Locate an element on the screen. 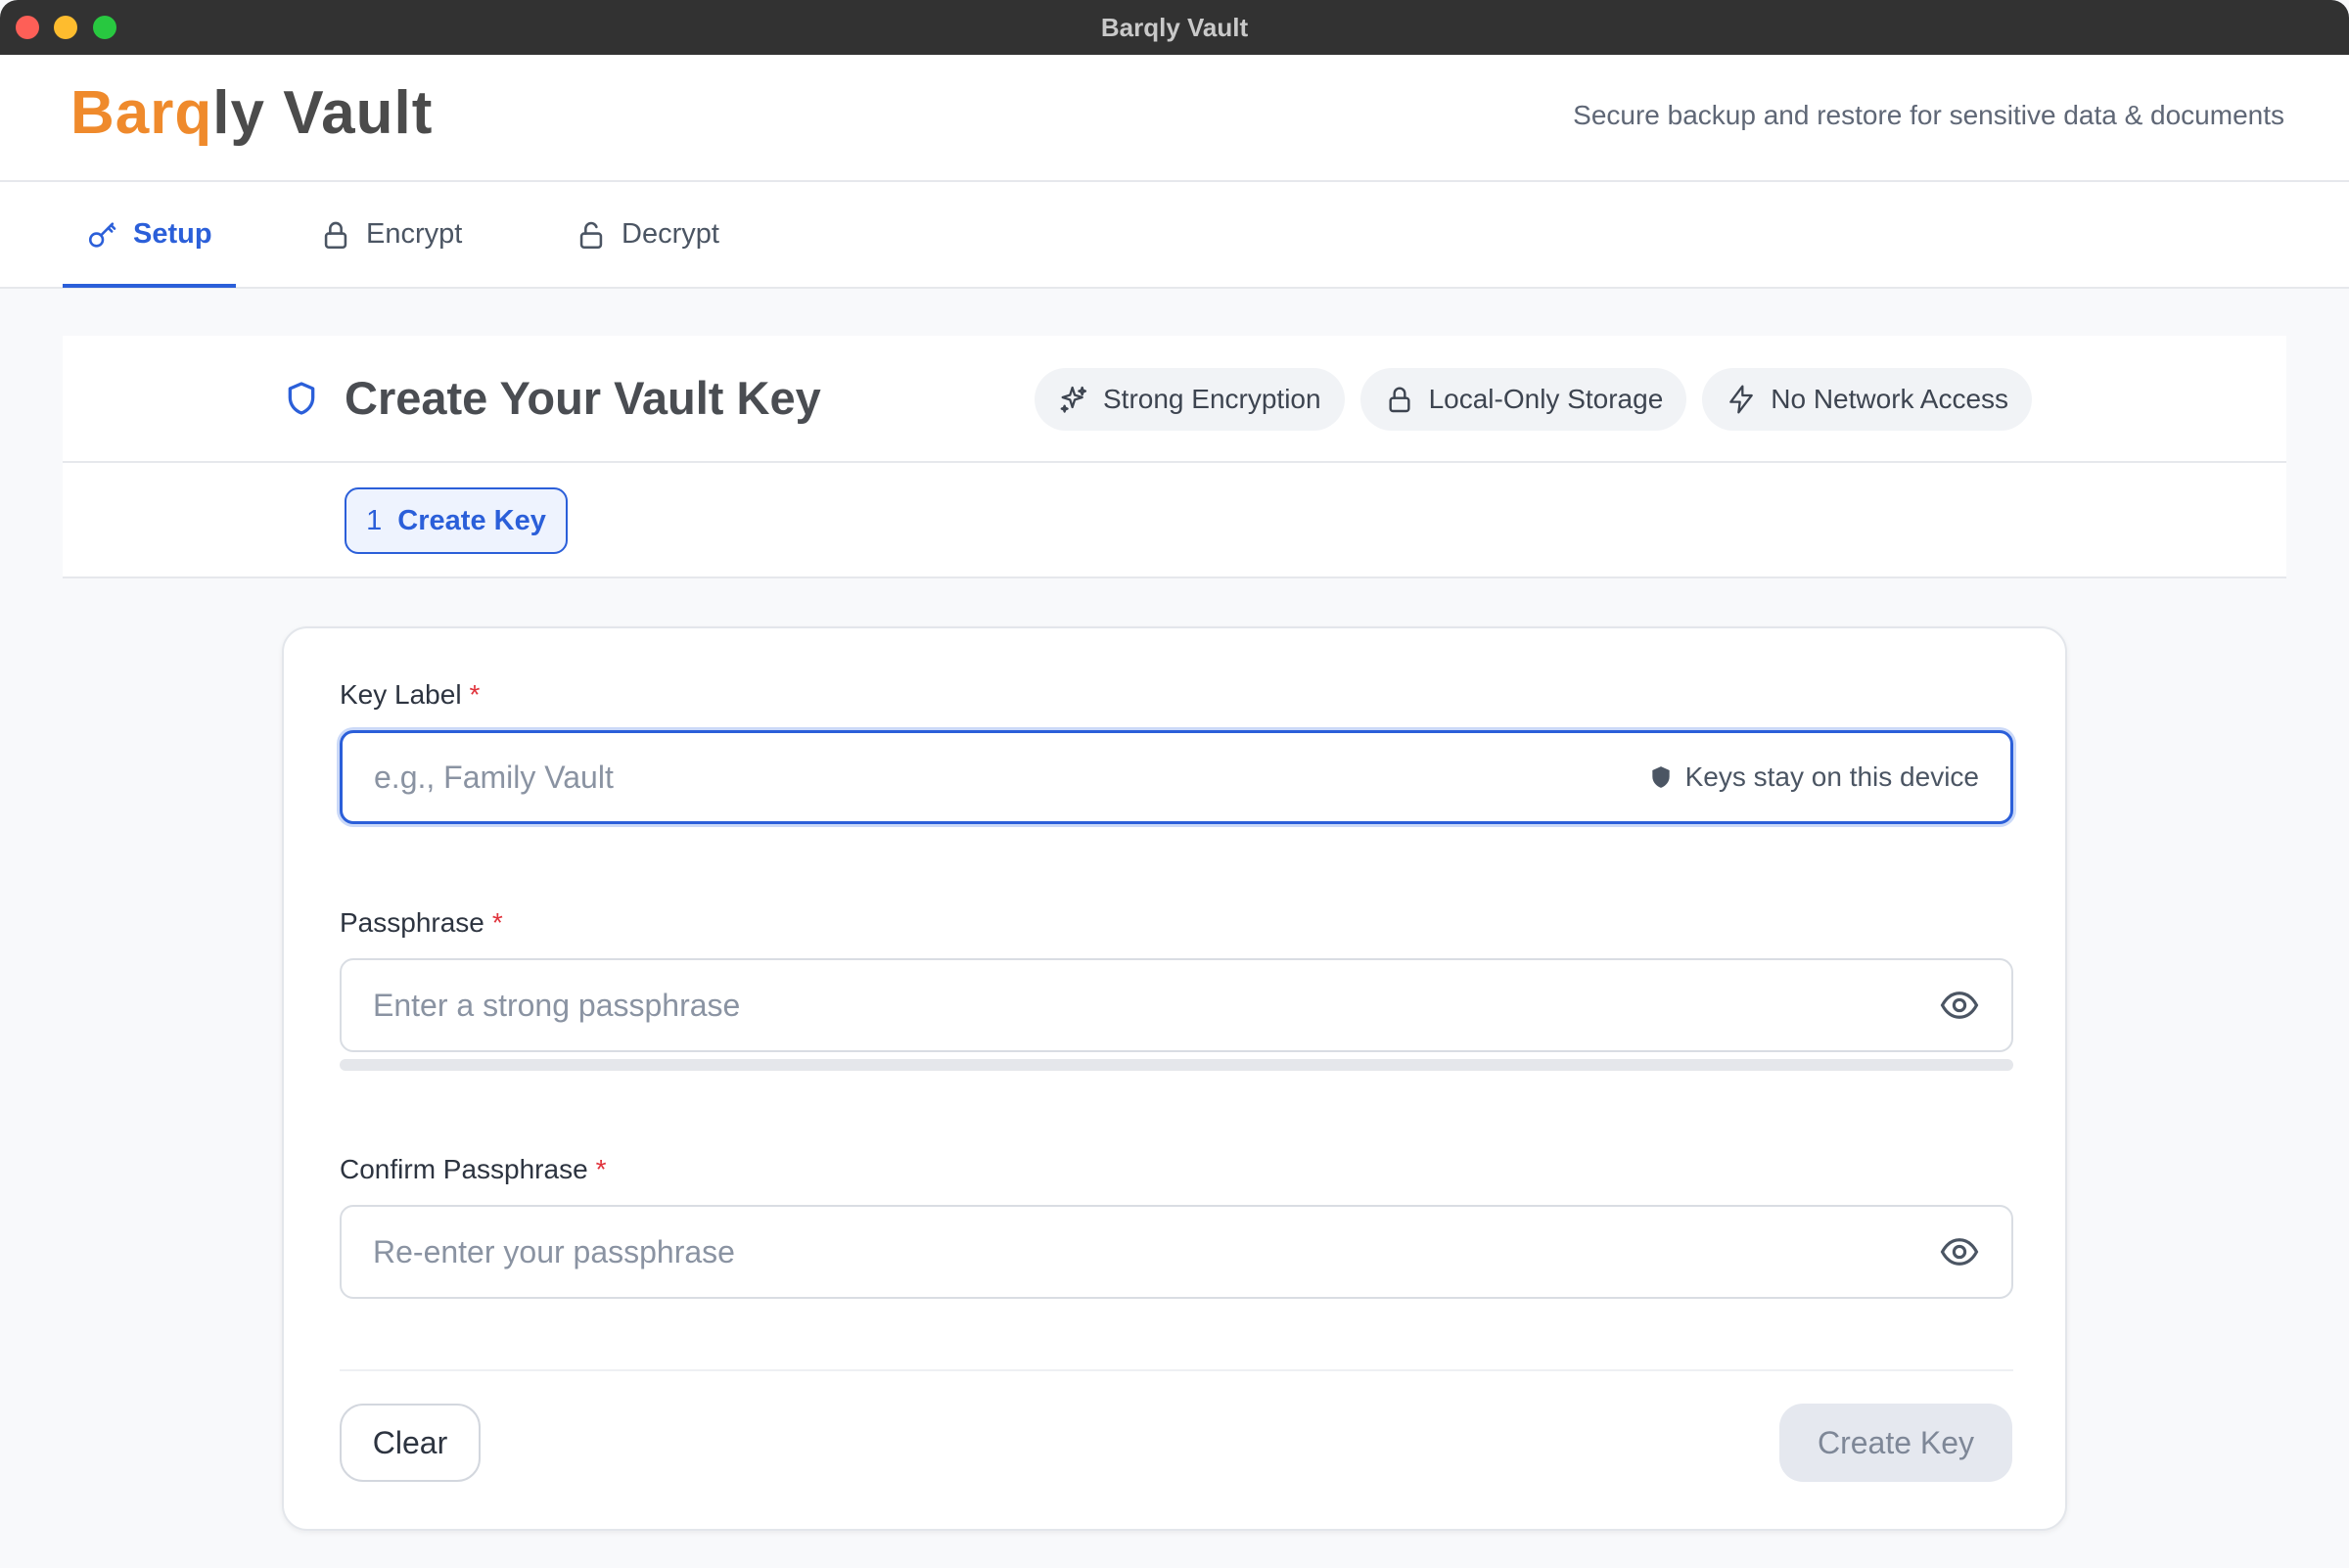 The width and height of the screenshot is (2349, 1568). show-confirm-password-eye-icon is located at coordinates (1959, 1251).